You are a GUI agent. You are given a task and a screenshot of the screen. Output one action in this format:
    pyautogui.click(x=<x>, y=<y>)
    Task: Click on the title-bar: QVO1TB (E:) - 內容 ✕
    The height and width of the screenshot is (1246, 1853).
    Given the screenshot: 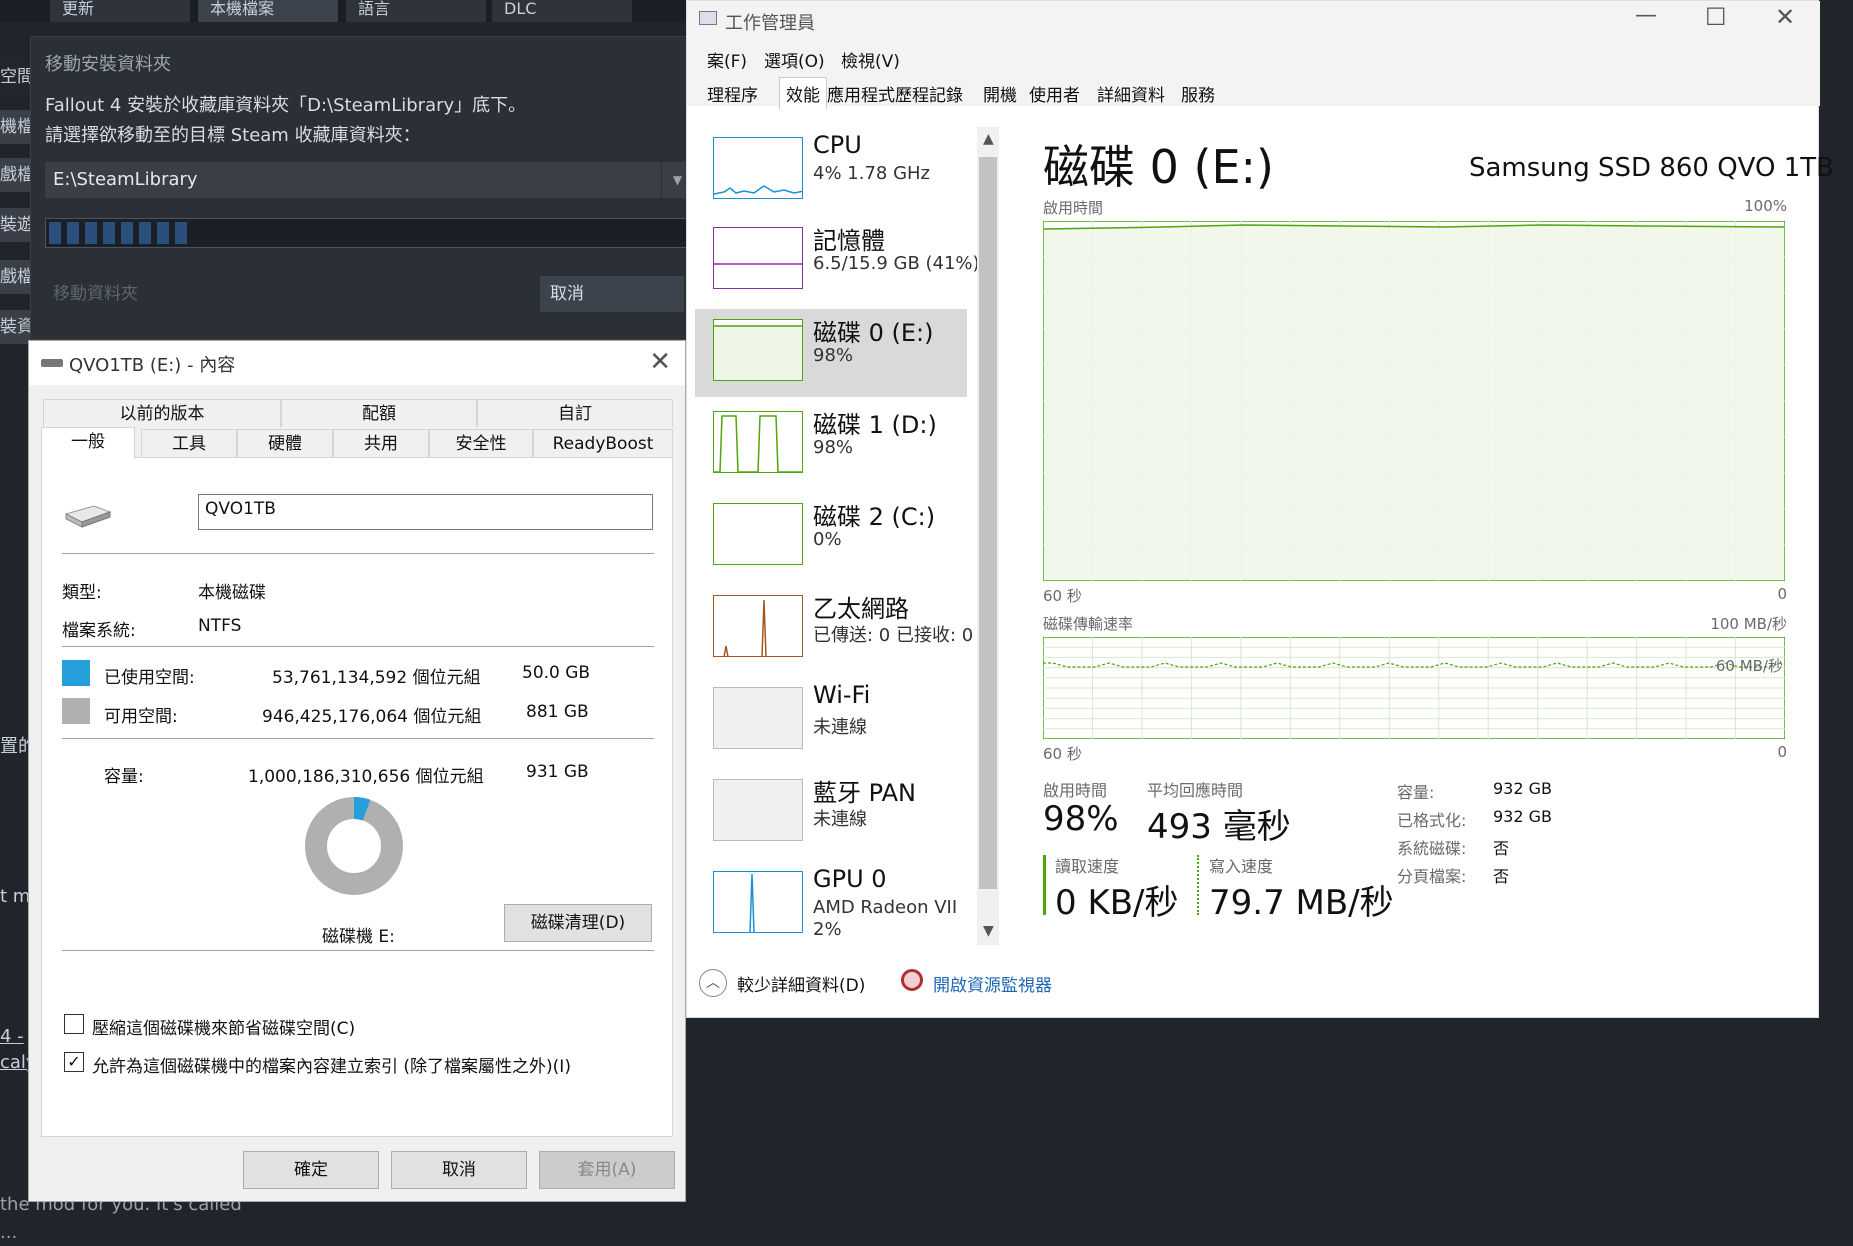 What is the action you would take?
    pyautogui.click(x=357, y=363)
    